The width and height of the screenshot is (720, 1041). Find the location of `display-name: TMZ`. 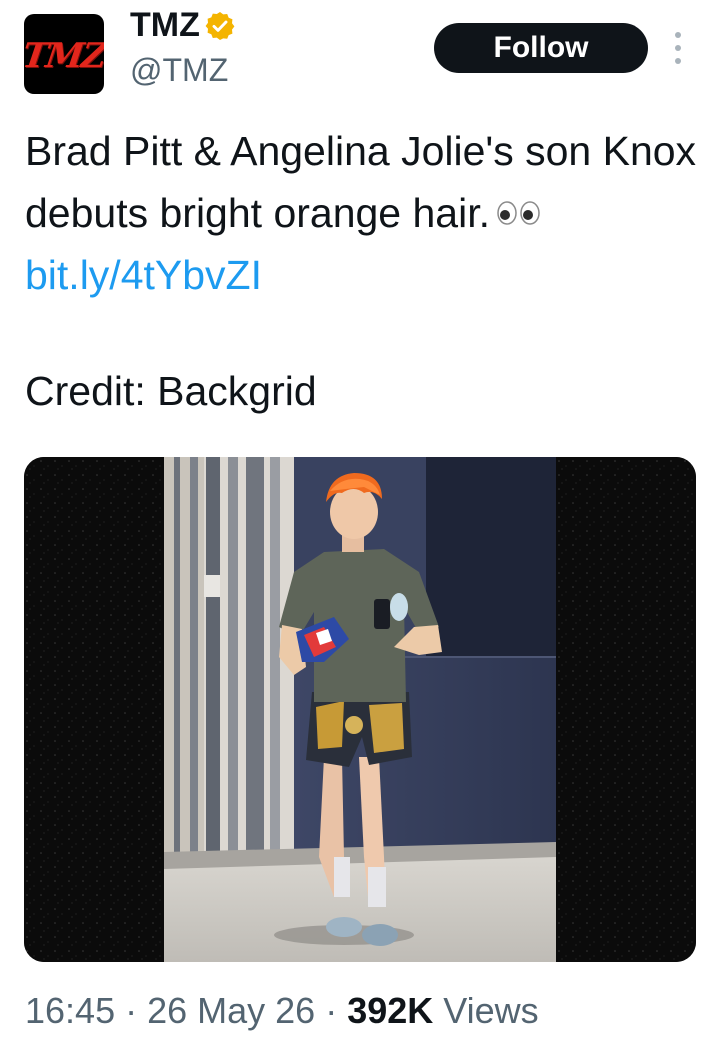

display-name: TMZ is located at coordinates (165, 25).